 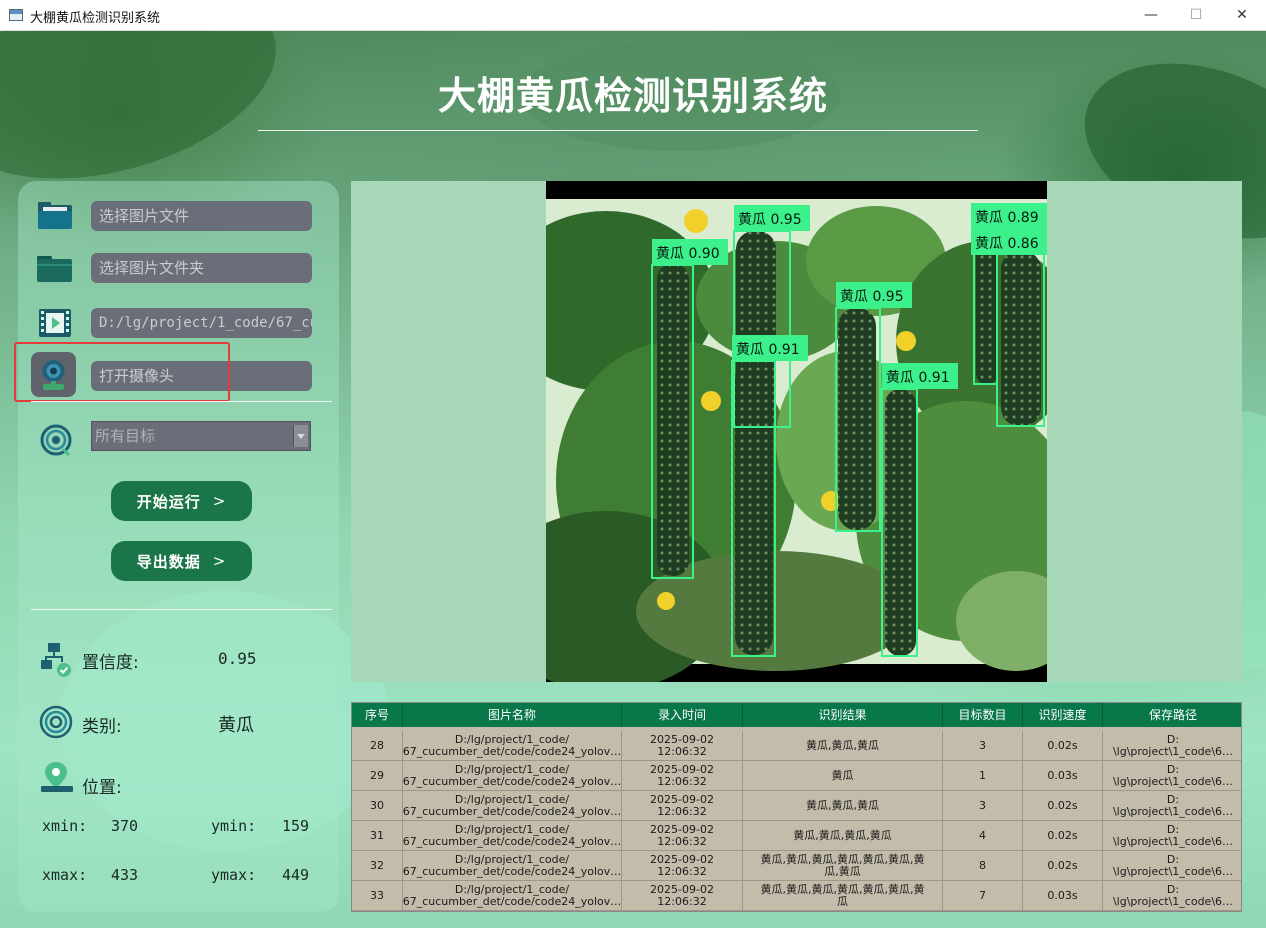 I want to click on cell-result: 黄瓜, so click(x=843, y=775).